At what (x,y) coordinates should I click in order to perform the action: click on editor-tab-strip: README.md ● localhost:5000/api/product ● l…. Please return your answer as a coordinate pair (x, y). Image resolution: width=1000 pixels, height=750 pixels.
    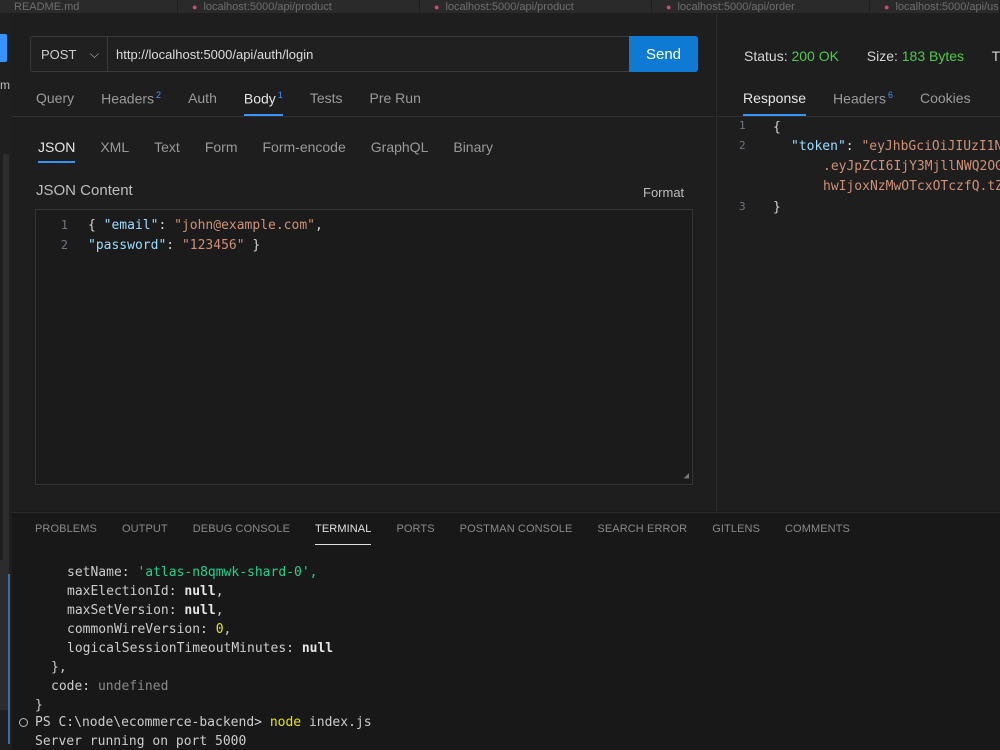
    Looking at the image, I should click on (500, 7).